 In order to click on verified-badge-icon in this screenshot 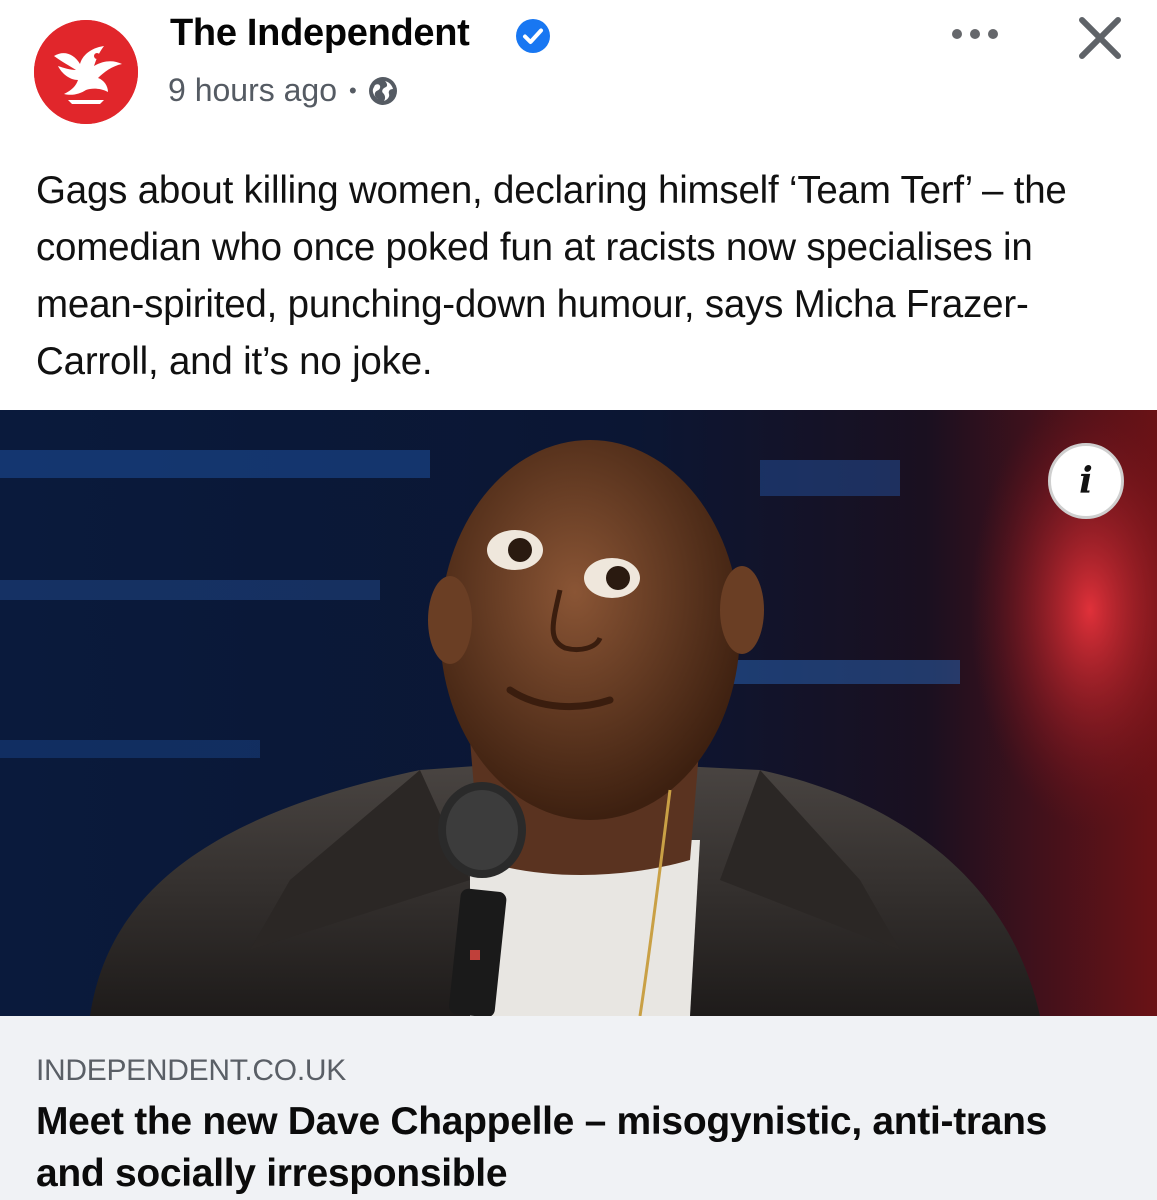, I will do `click(533, 36)`.